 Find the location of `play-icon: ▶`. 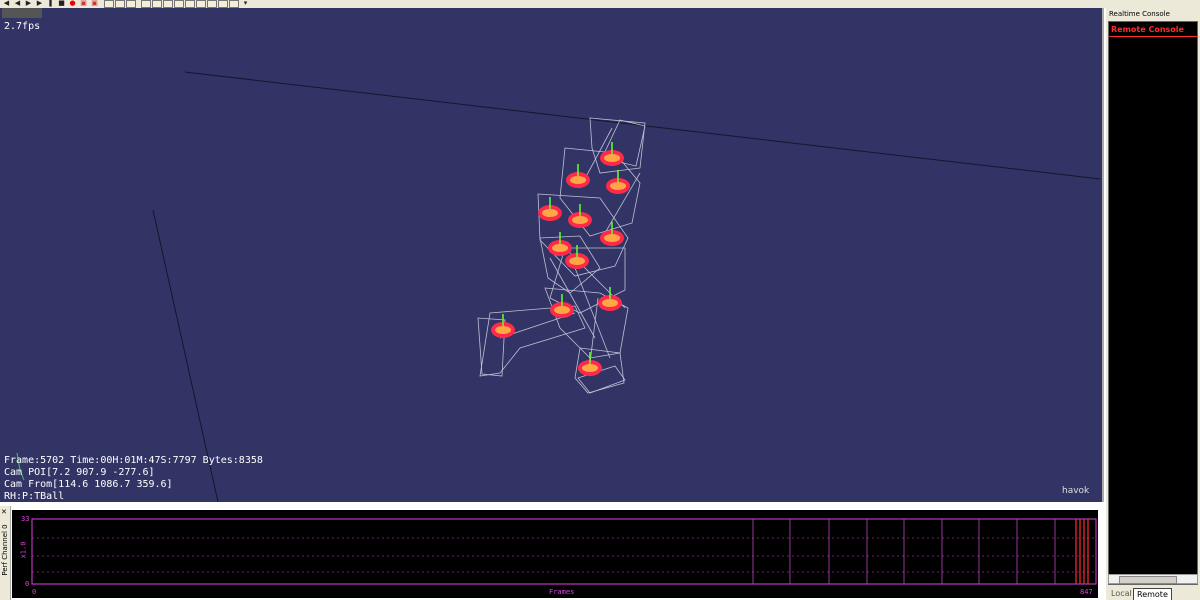

play-icon: ▶ is located at coordinates (28, 3).